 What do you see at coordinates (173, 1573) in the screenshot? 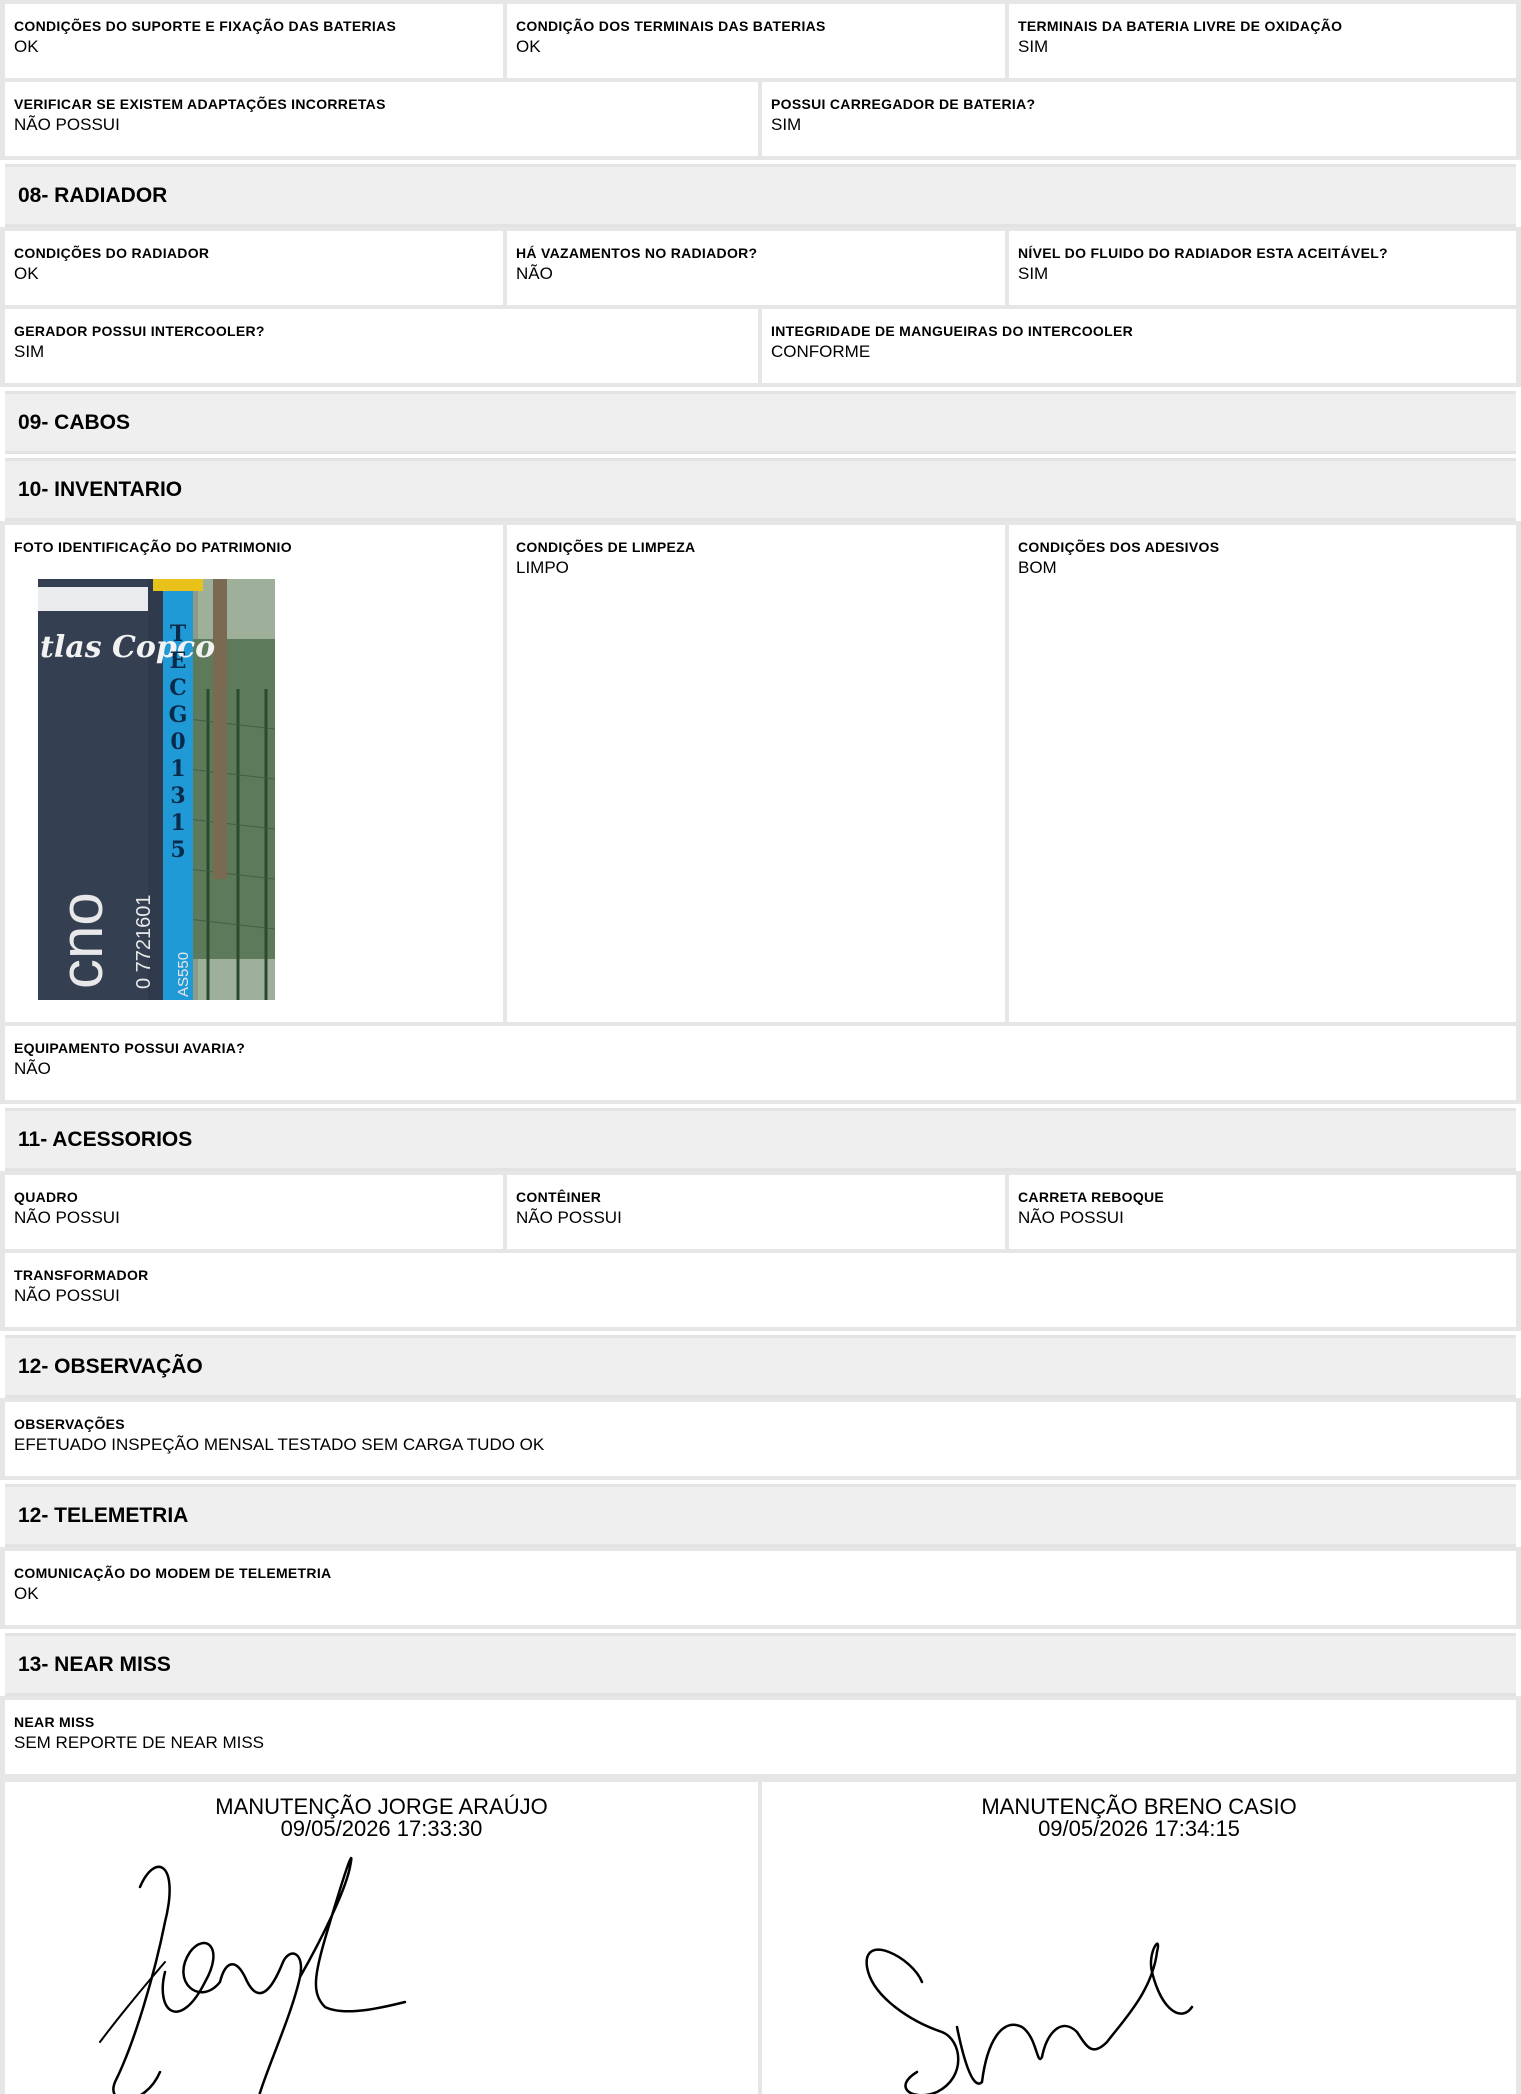
I see `field-label: COMUNICAÇÃO DO MODEM DE TELEMETRIA` at bounding box center [173, 1573].